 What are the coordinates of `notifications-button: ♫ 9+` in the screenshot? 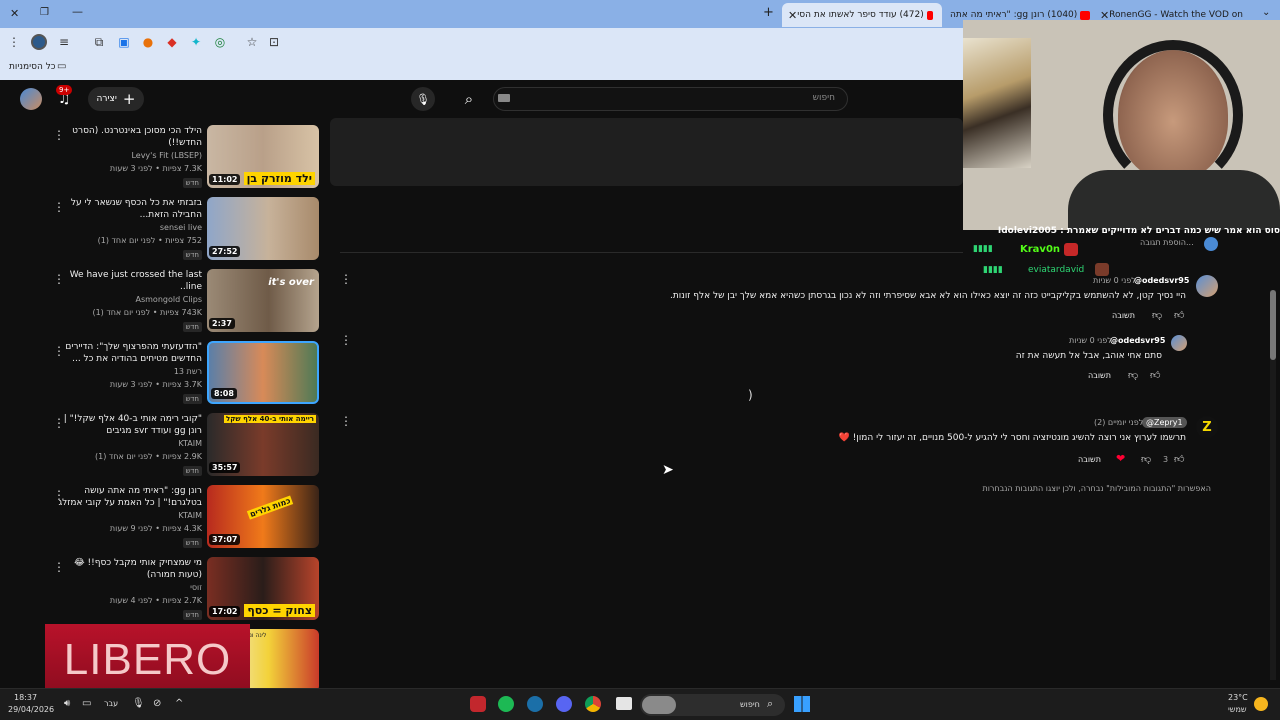 It's located at (67, 96).